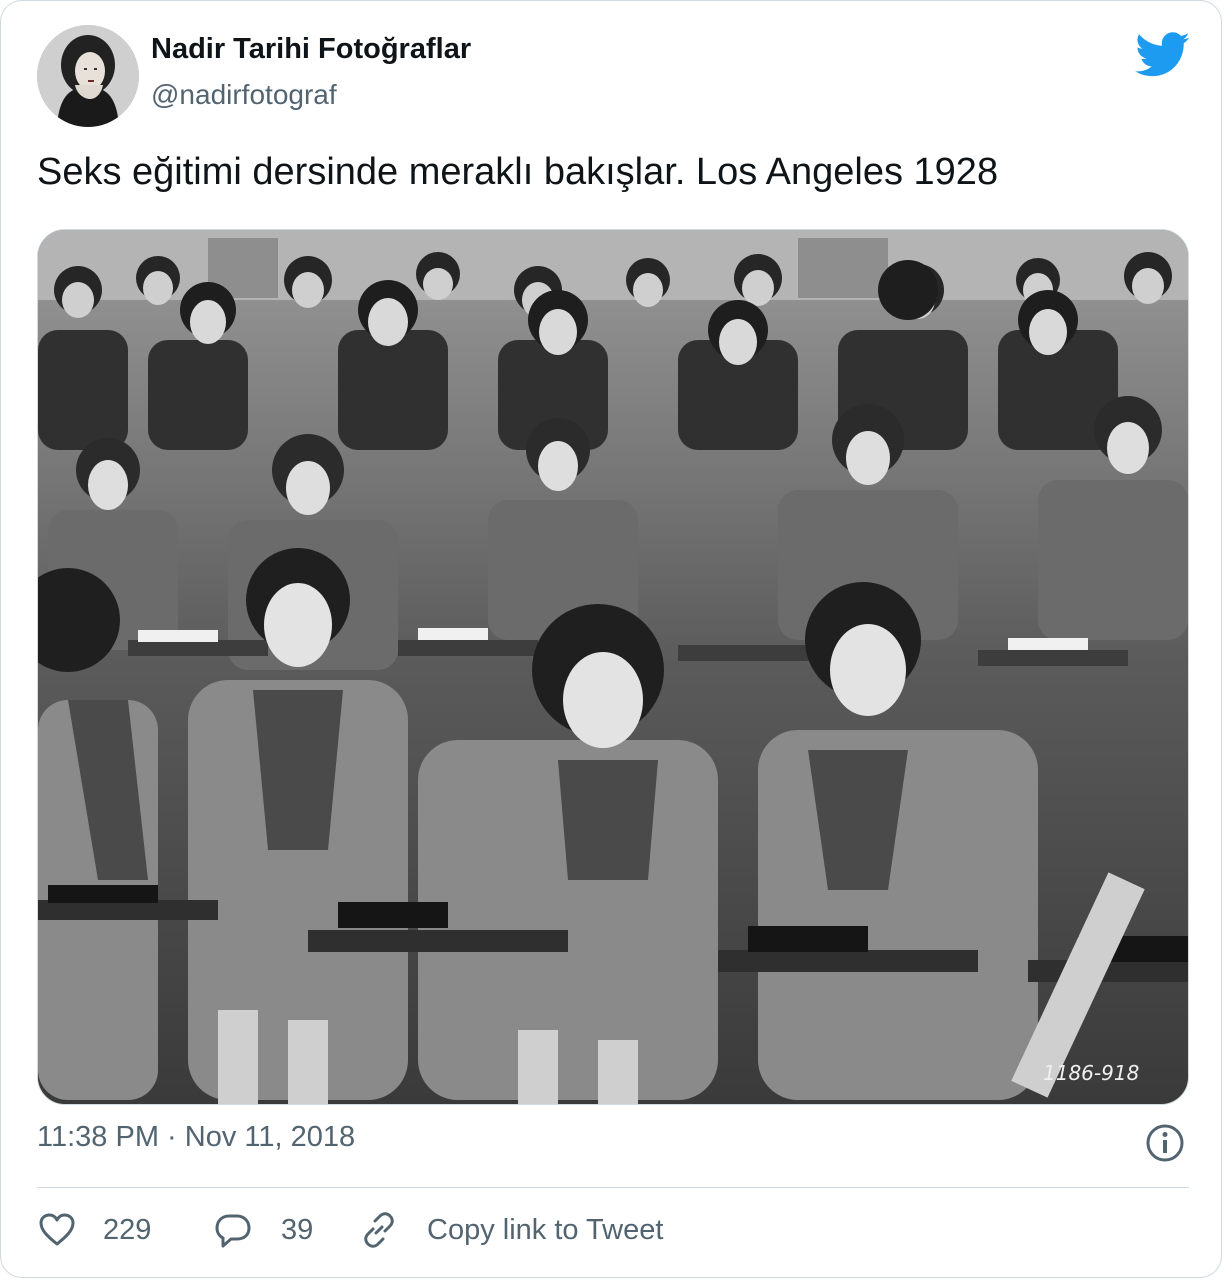 The height and width of the screenshot is (1280, 1224). Describe the element at coordinates (196, 1137) in the screenshot. I see `tweet-timestamp: 11:38 PM · Nov 11, 2018` at that location.